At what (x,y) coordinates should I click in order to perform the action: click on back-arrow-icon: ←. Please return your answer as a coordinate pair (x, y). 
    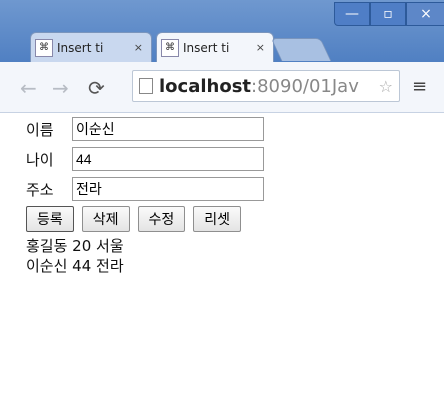
    Looking at the image, I should click on (28, 88).